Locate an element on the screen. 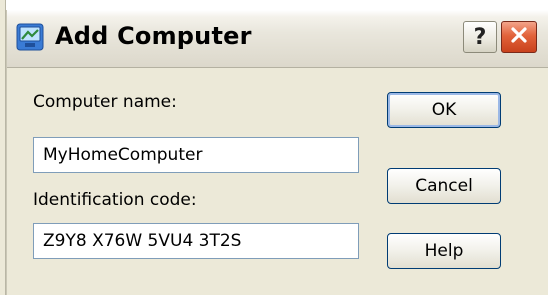  ok-button: OK is located at coordinates (444, 110).